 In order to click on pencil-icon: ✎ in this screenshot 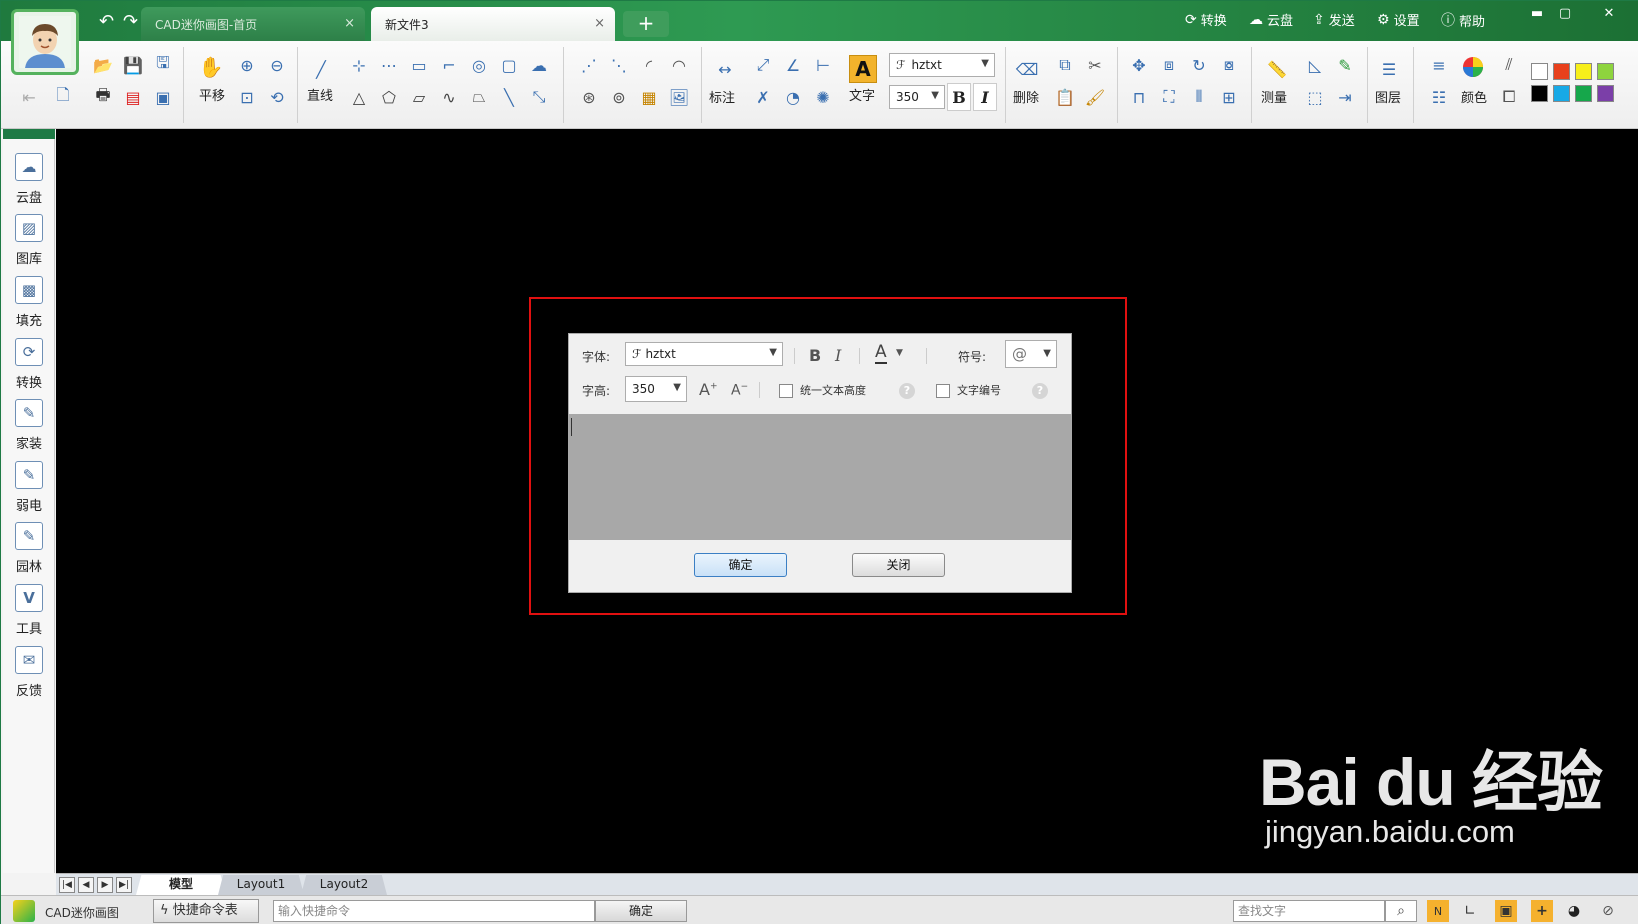, I will do `click(1345, 65)`.